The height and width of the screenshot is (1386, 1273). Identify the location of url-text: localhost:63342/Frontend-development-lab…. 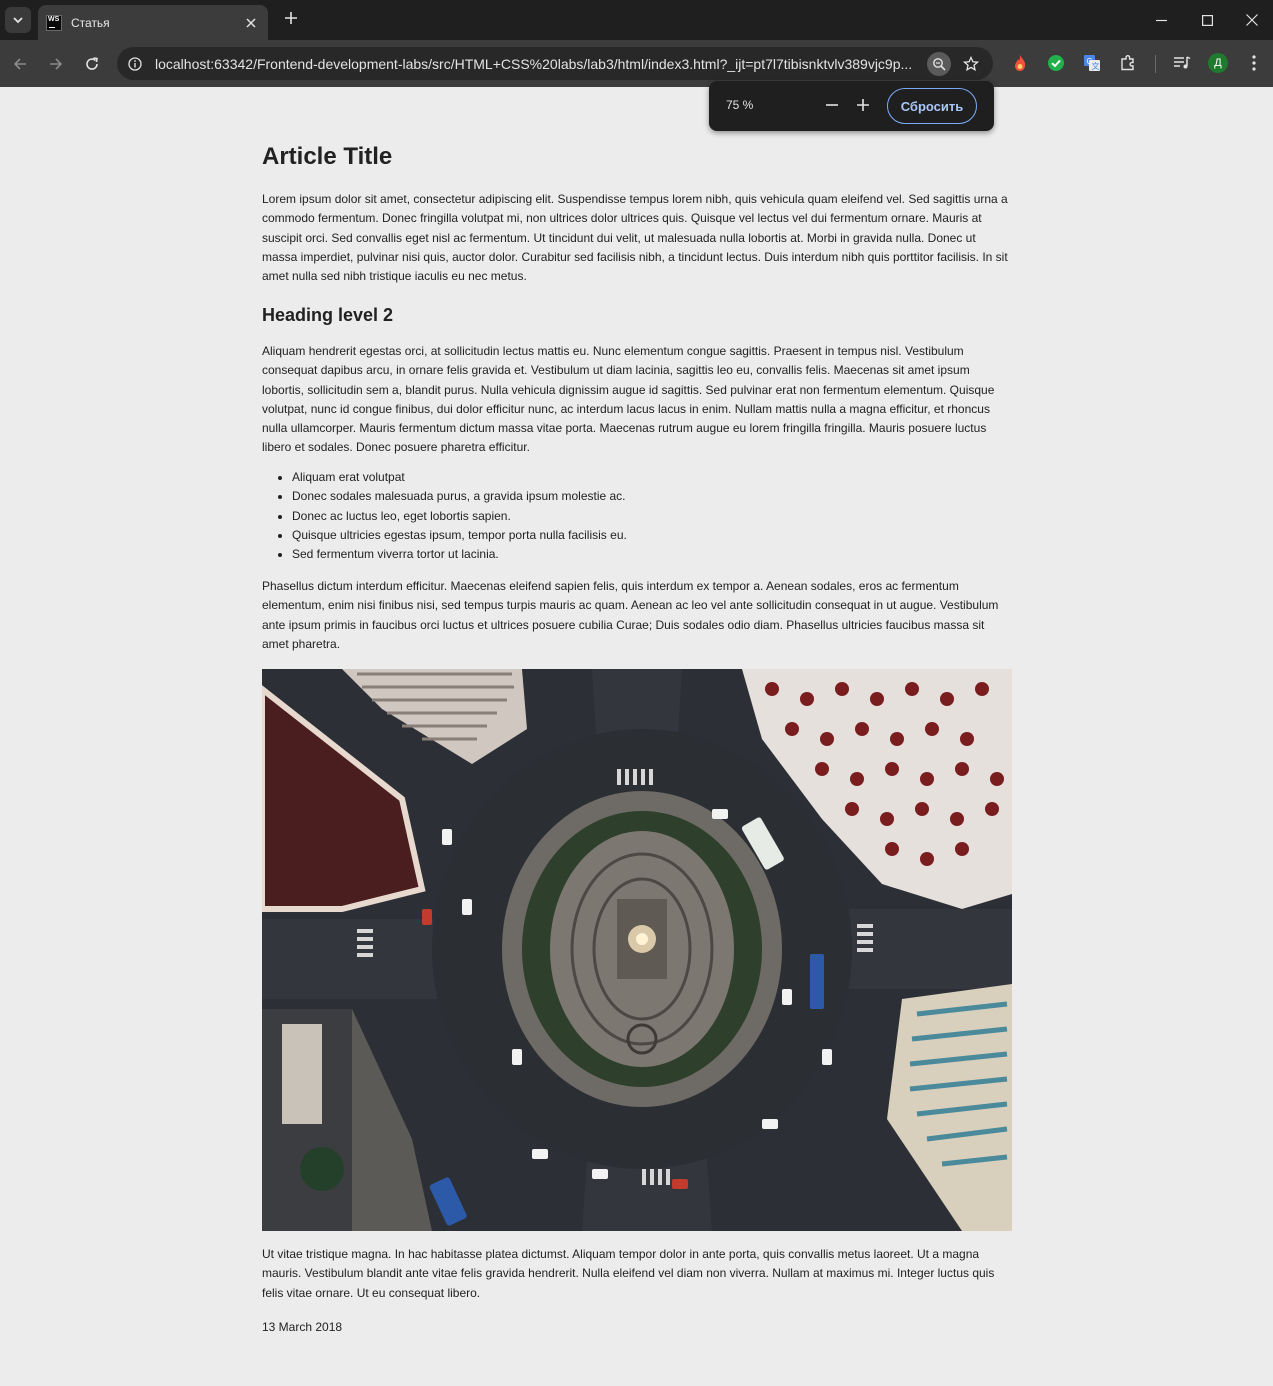
(541, 64).